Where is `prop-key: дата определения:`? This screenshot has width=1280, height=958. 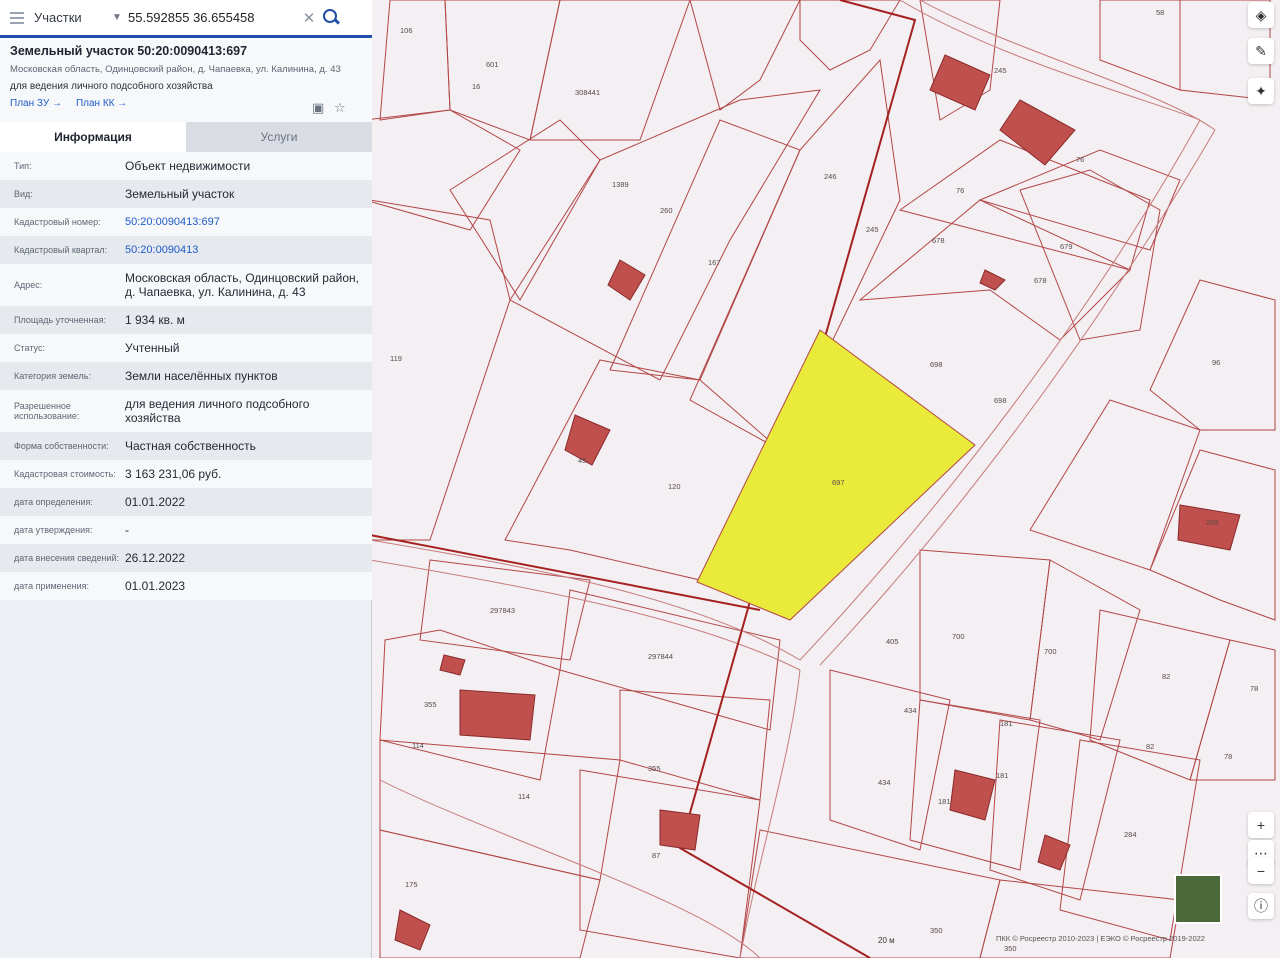 prop-key: дата определения: is located at coordinates (53, 502).